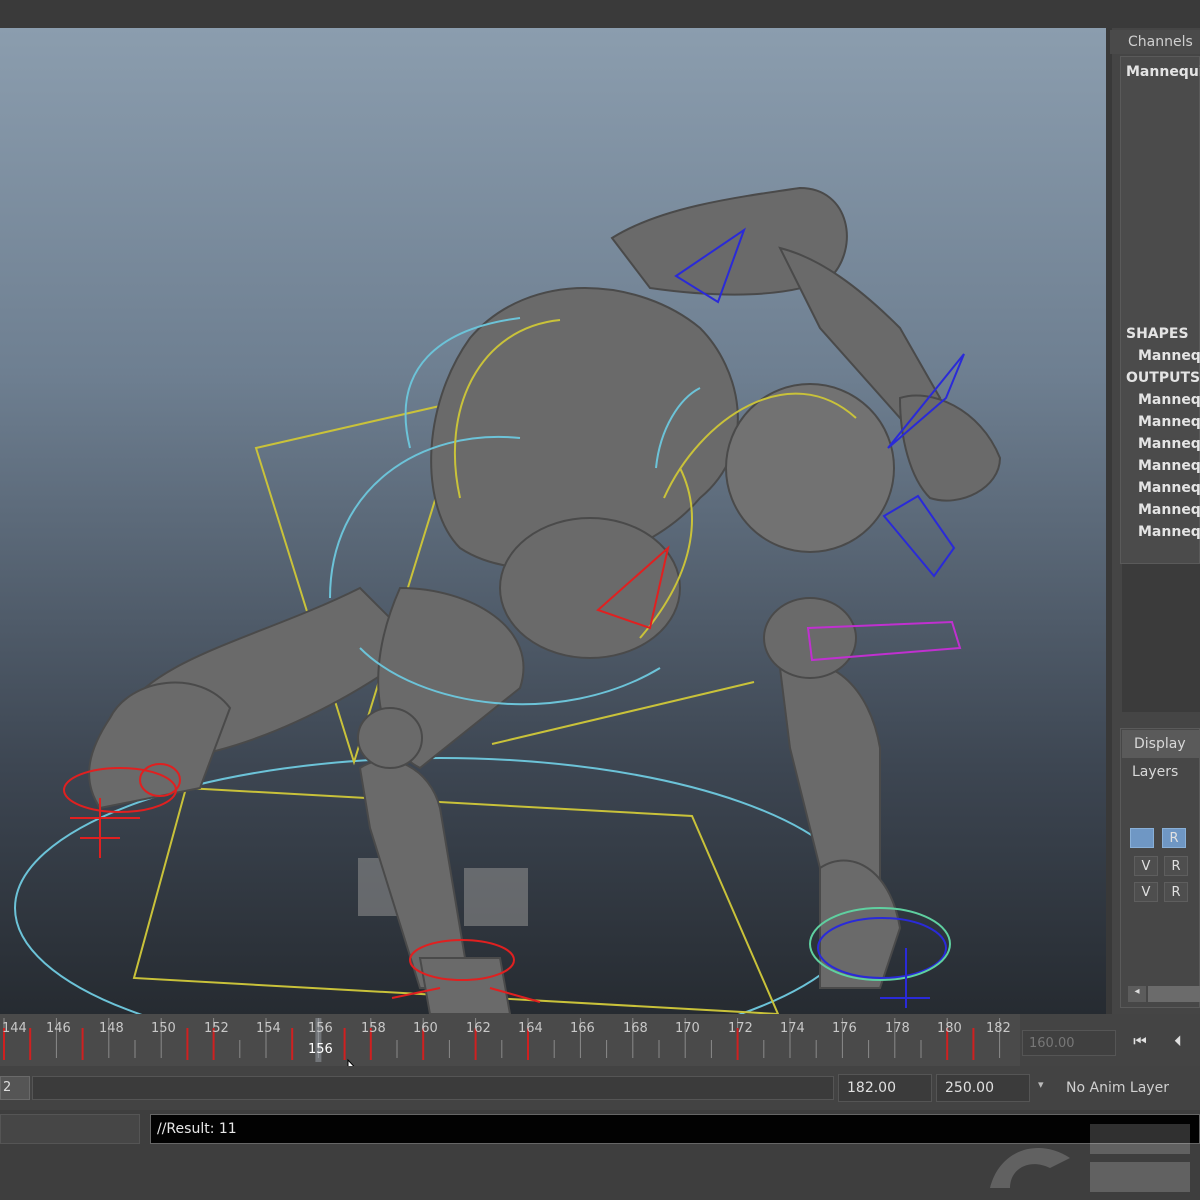 The width and height of the screenshot is (1200, 1200). What do you see at coordinates (1163, 378) in the screenshot?
I see `outputs-section-label: OUTPUTS` at bounding box center [1163, 378].